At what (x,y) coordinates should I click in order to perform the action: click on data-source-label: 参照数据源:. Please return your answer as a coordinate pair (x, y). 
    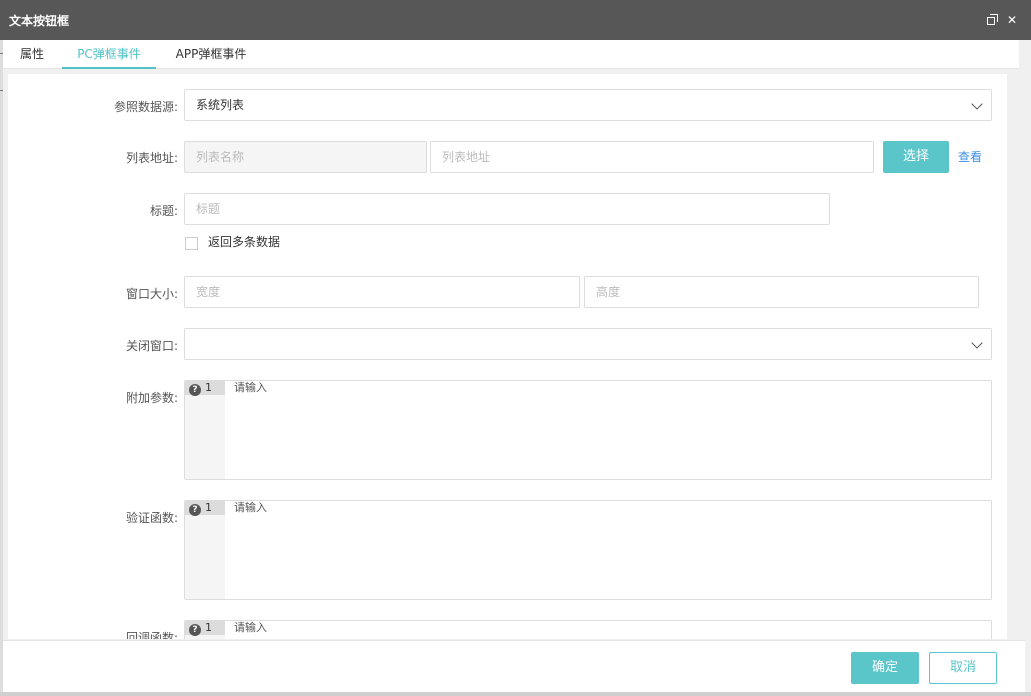
    Looking at the image, I should click on (145, 107).